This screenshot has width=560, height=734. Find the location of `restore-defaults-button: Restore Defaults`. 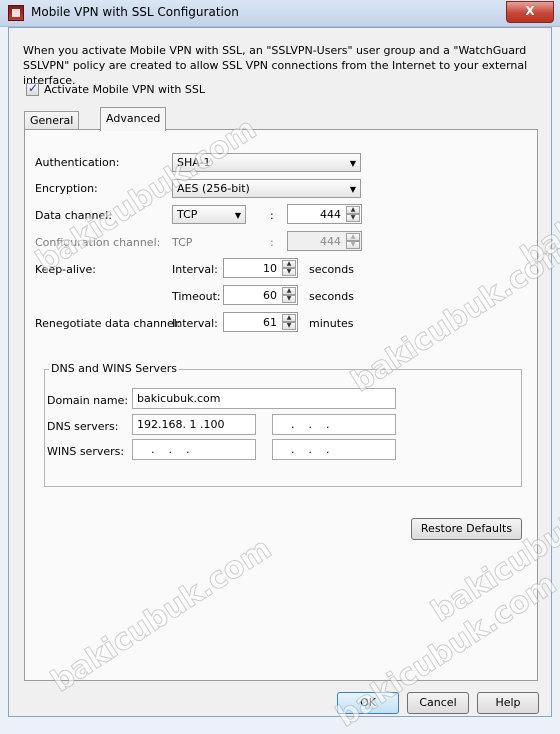

restore-defaults-button: Restore Defaults is located at coordinates (466, 529).